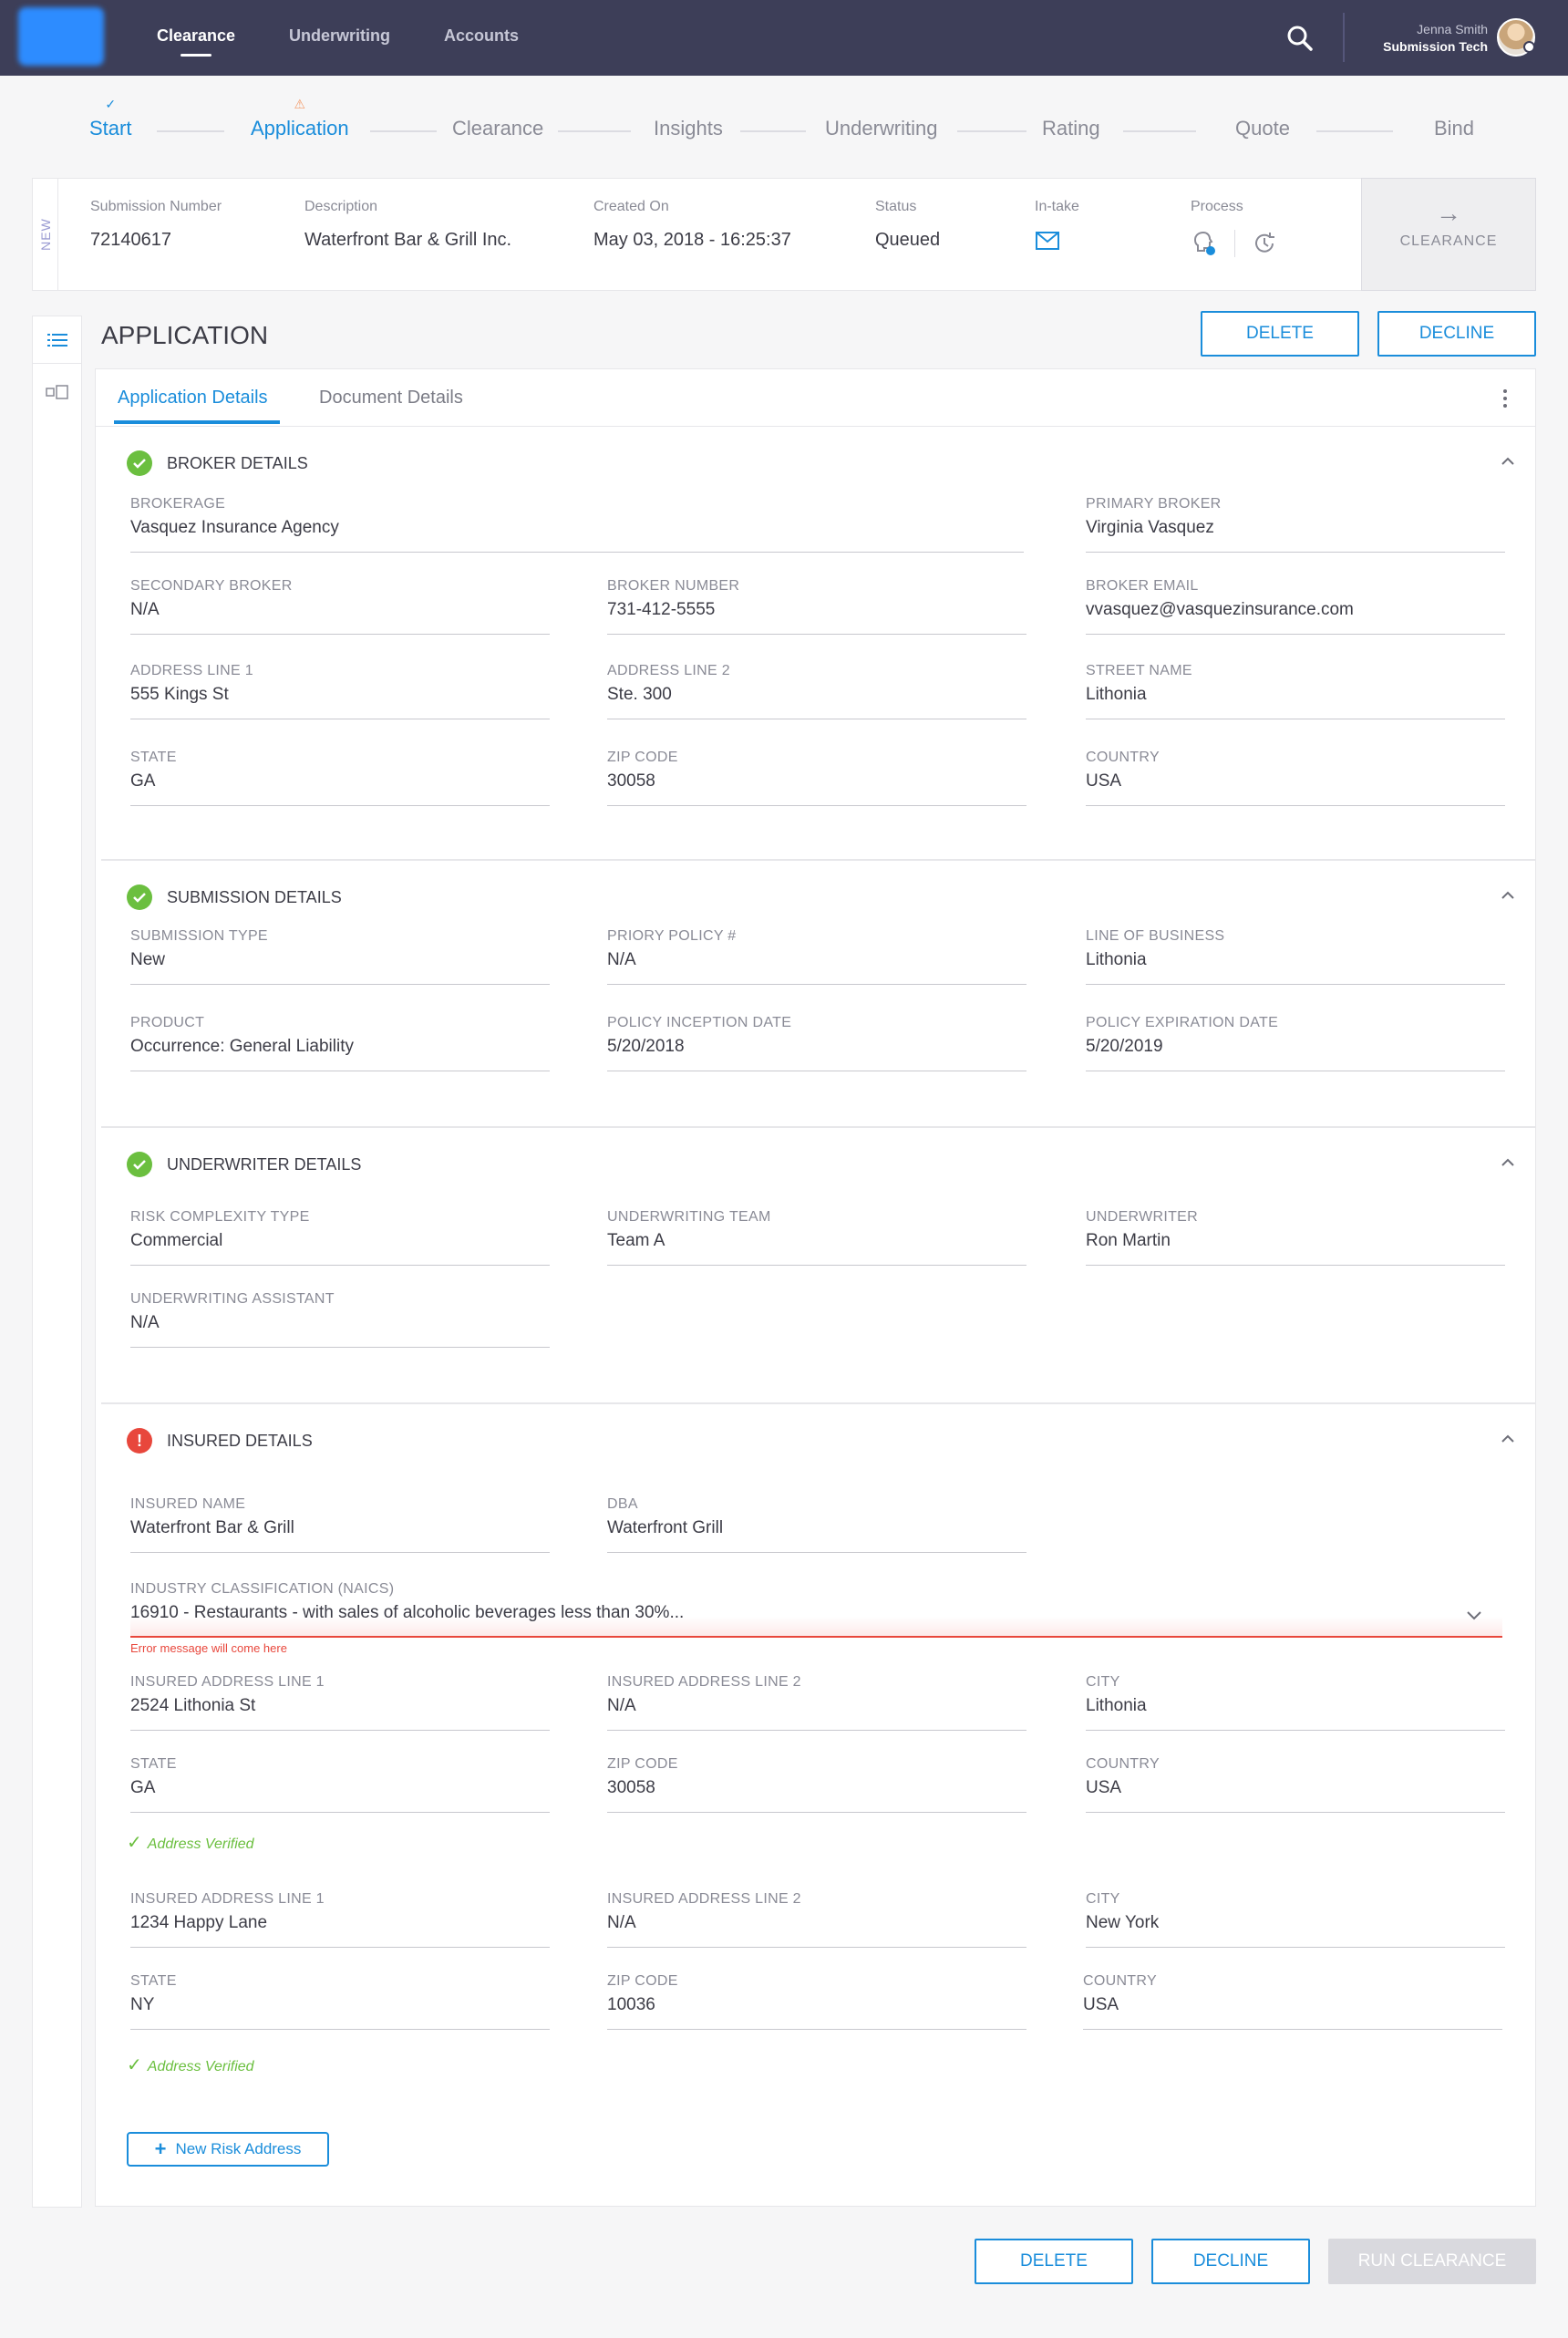  What do you see at coordinates (160, 2148) in the screenshot?
I see `plus-icon: +` at bounding box center [160, 2148].